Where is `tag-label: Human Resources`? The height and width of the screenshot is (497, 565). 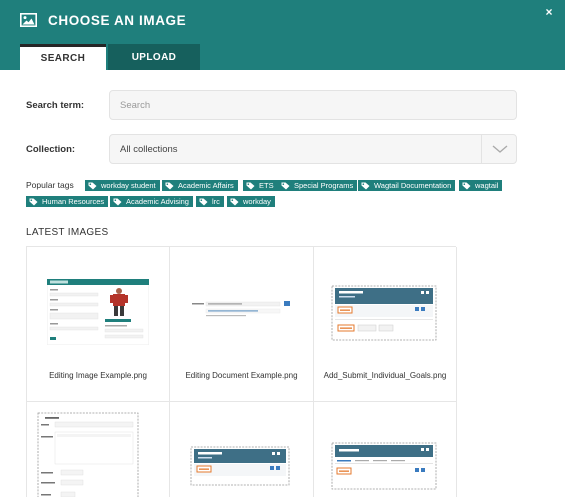
tag-label: Human Resources is located at coordinates (73, 201).